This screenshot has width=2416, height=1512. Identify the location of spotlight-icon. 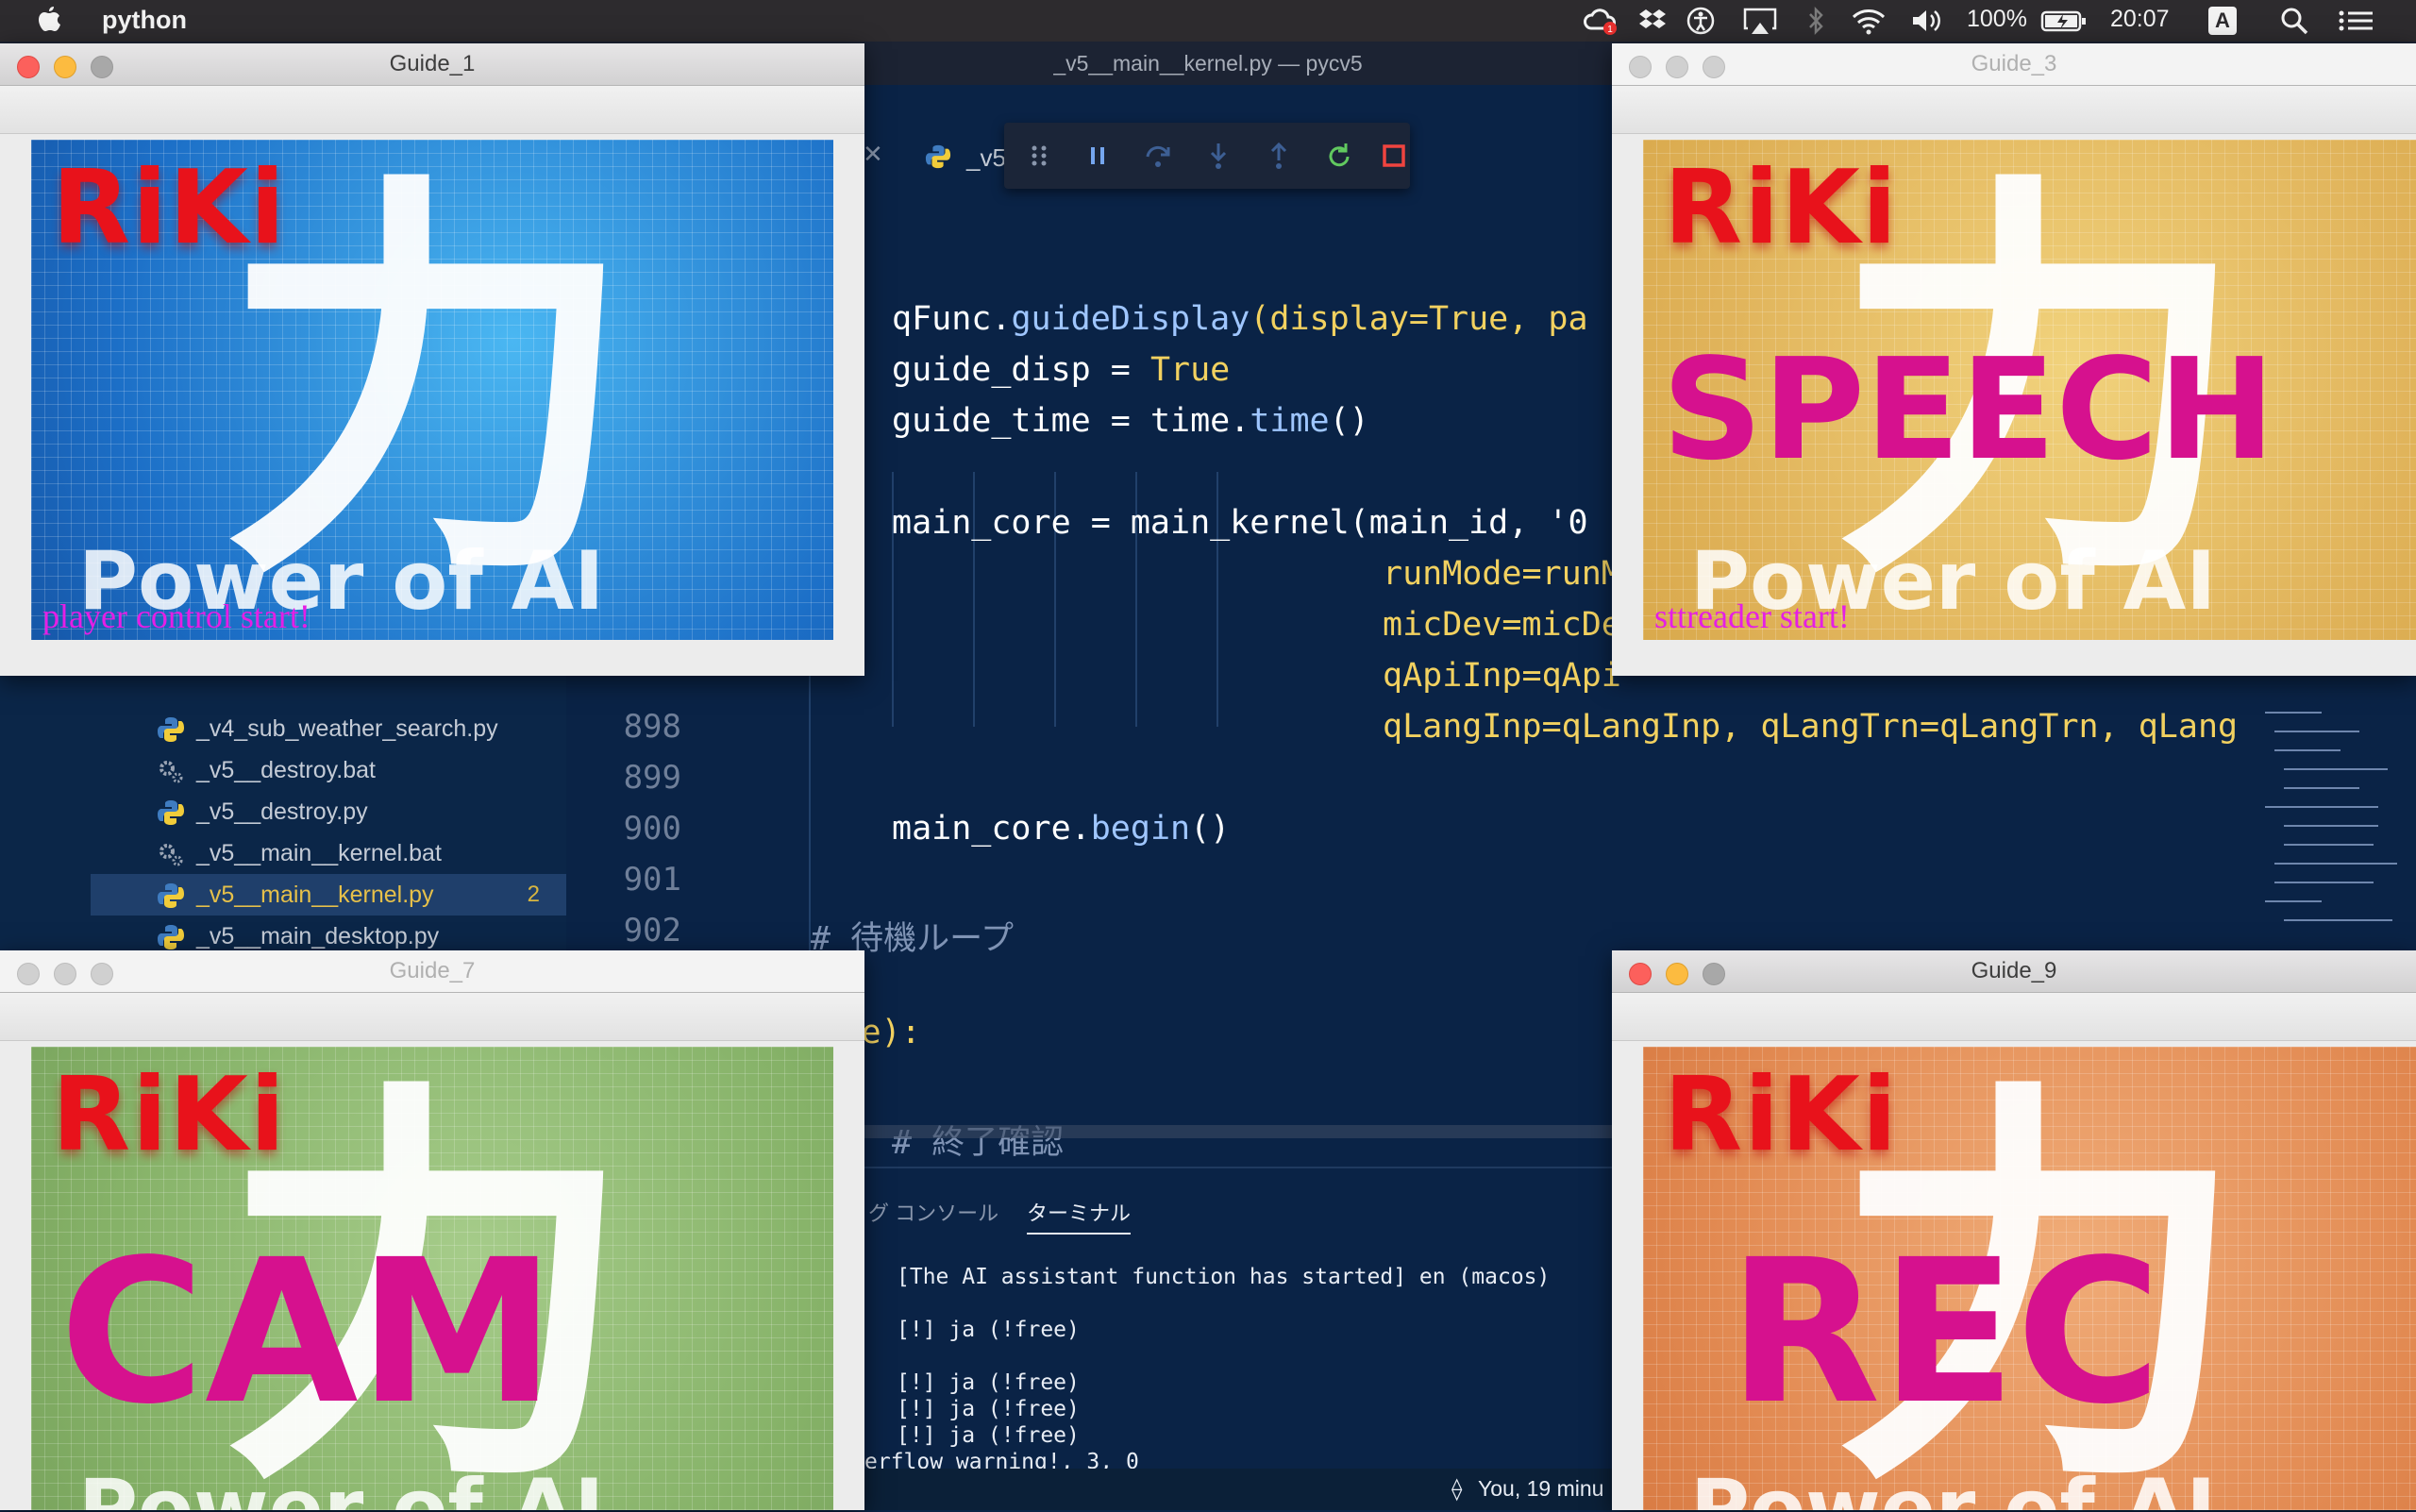
(2294, 21).